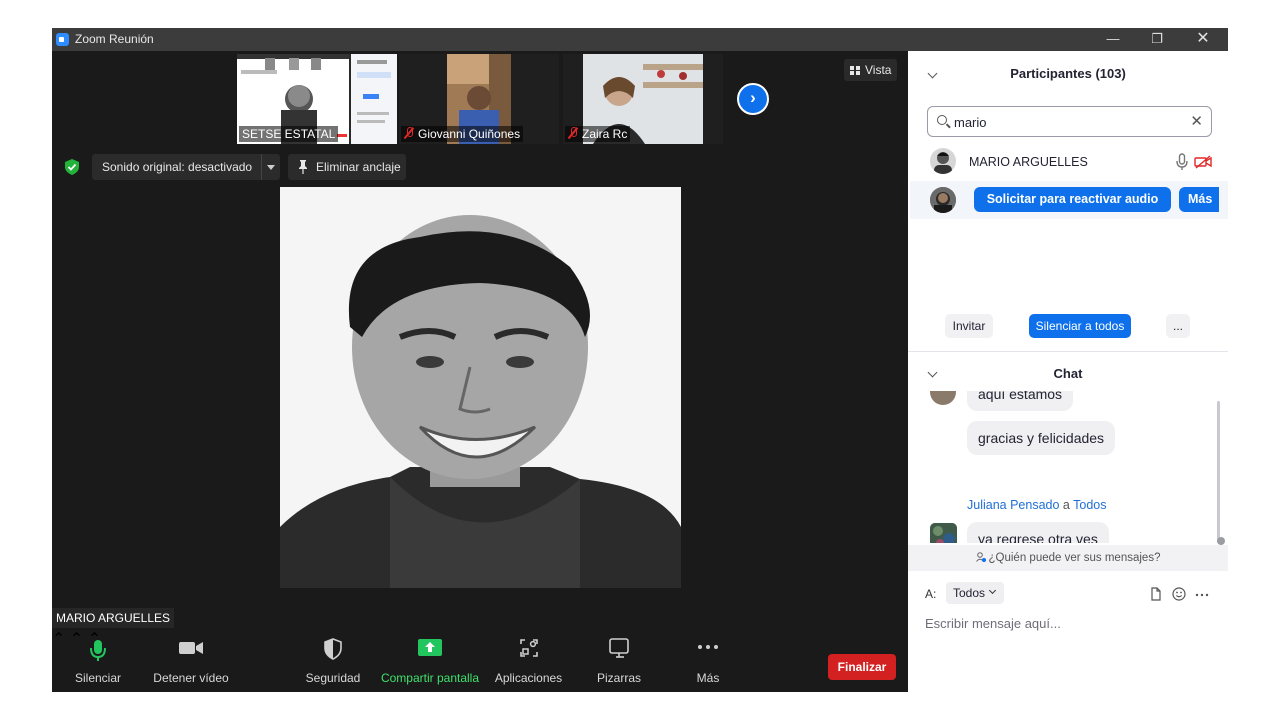 The height and width of the screenshot is (720, 1280). I want to click on chat-sender: Juliana Pensado a Todos, so click(1037, 505).